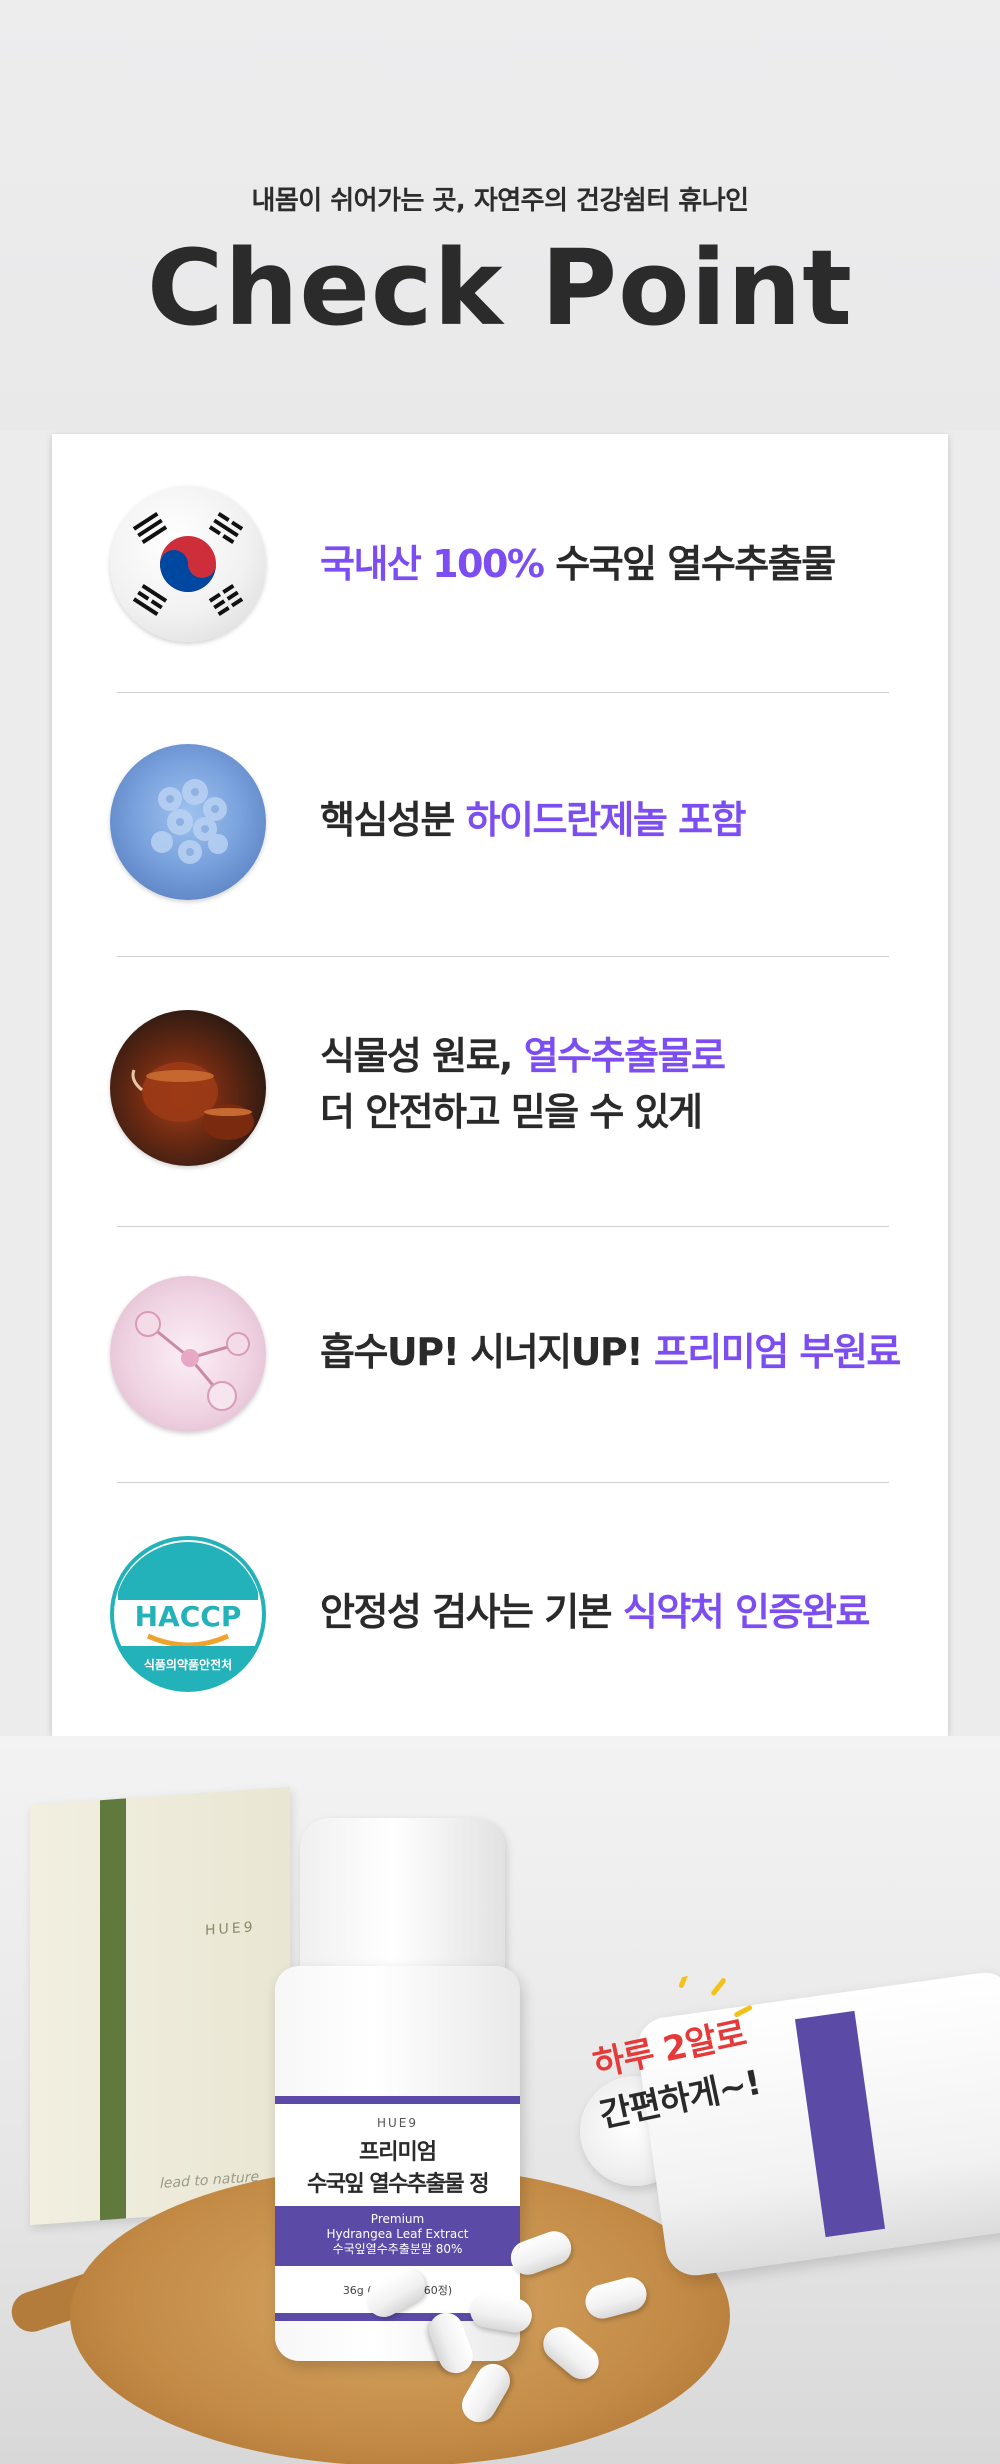 Image resolution: width=1000 pixels, height=2464 pixels. I want to click on checkpoint-accent: 하이드란제놀 포함, so click(606, 820).